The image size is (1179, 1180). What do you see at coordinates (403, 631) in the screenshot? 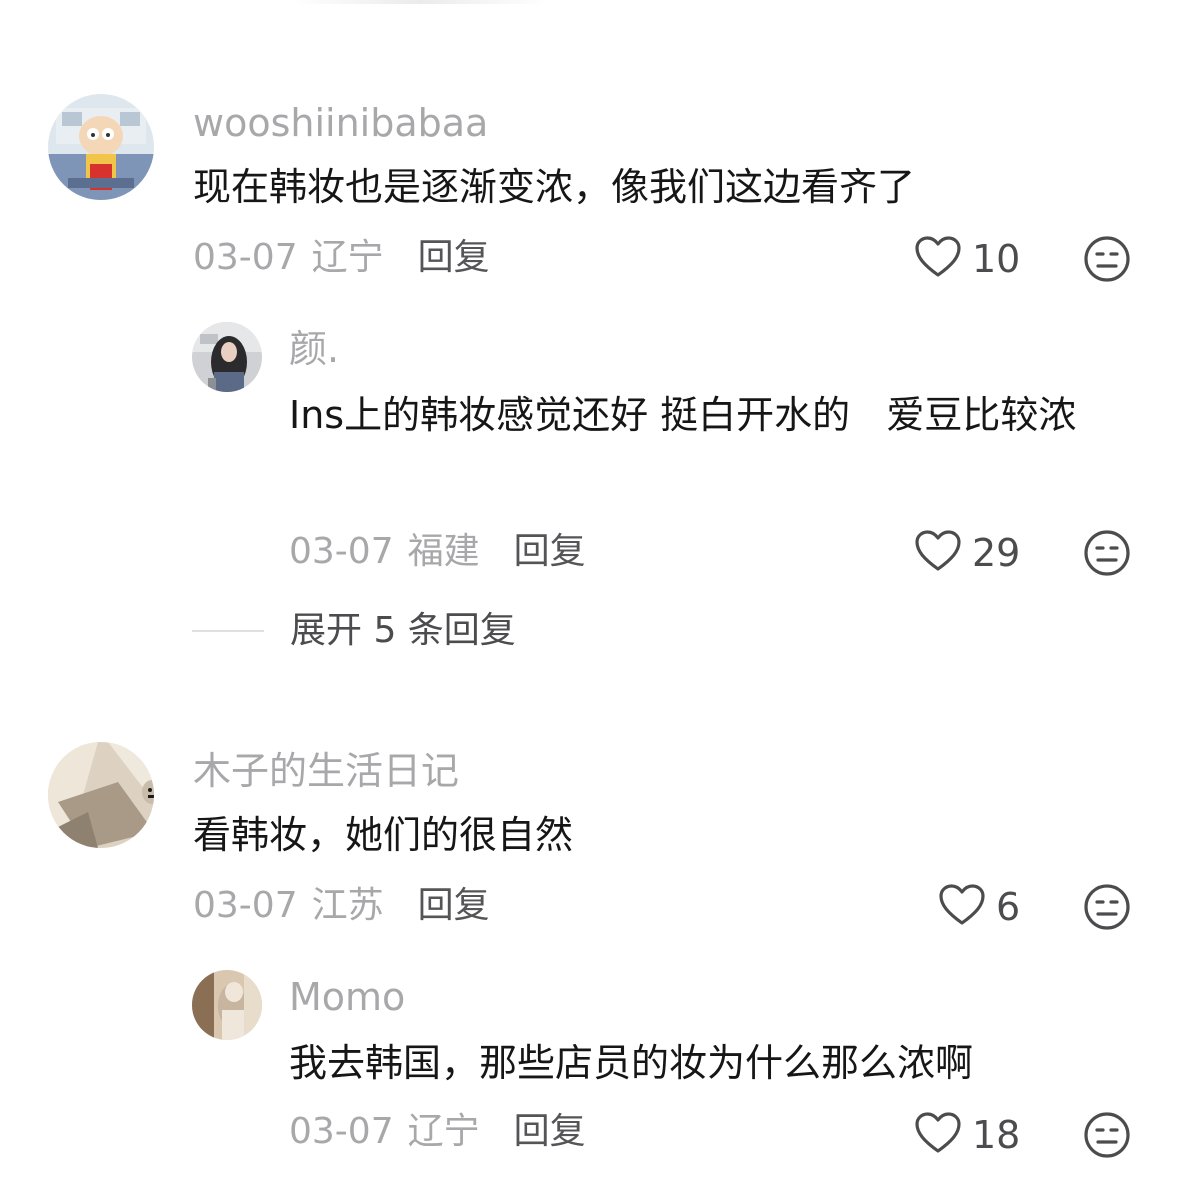
I see `expand-replies-button: 展开 5 条回复` at bounding box center [403, 631].